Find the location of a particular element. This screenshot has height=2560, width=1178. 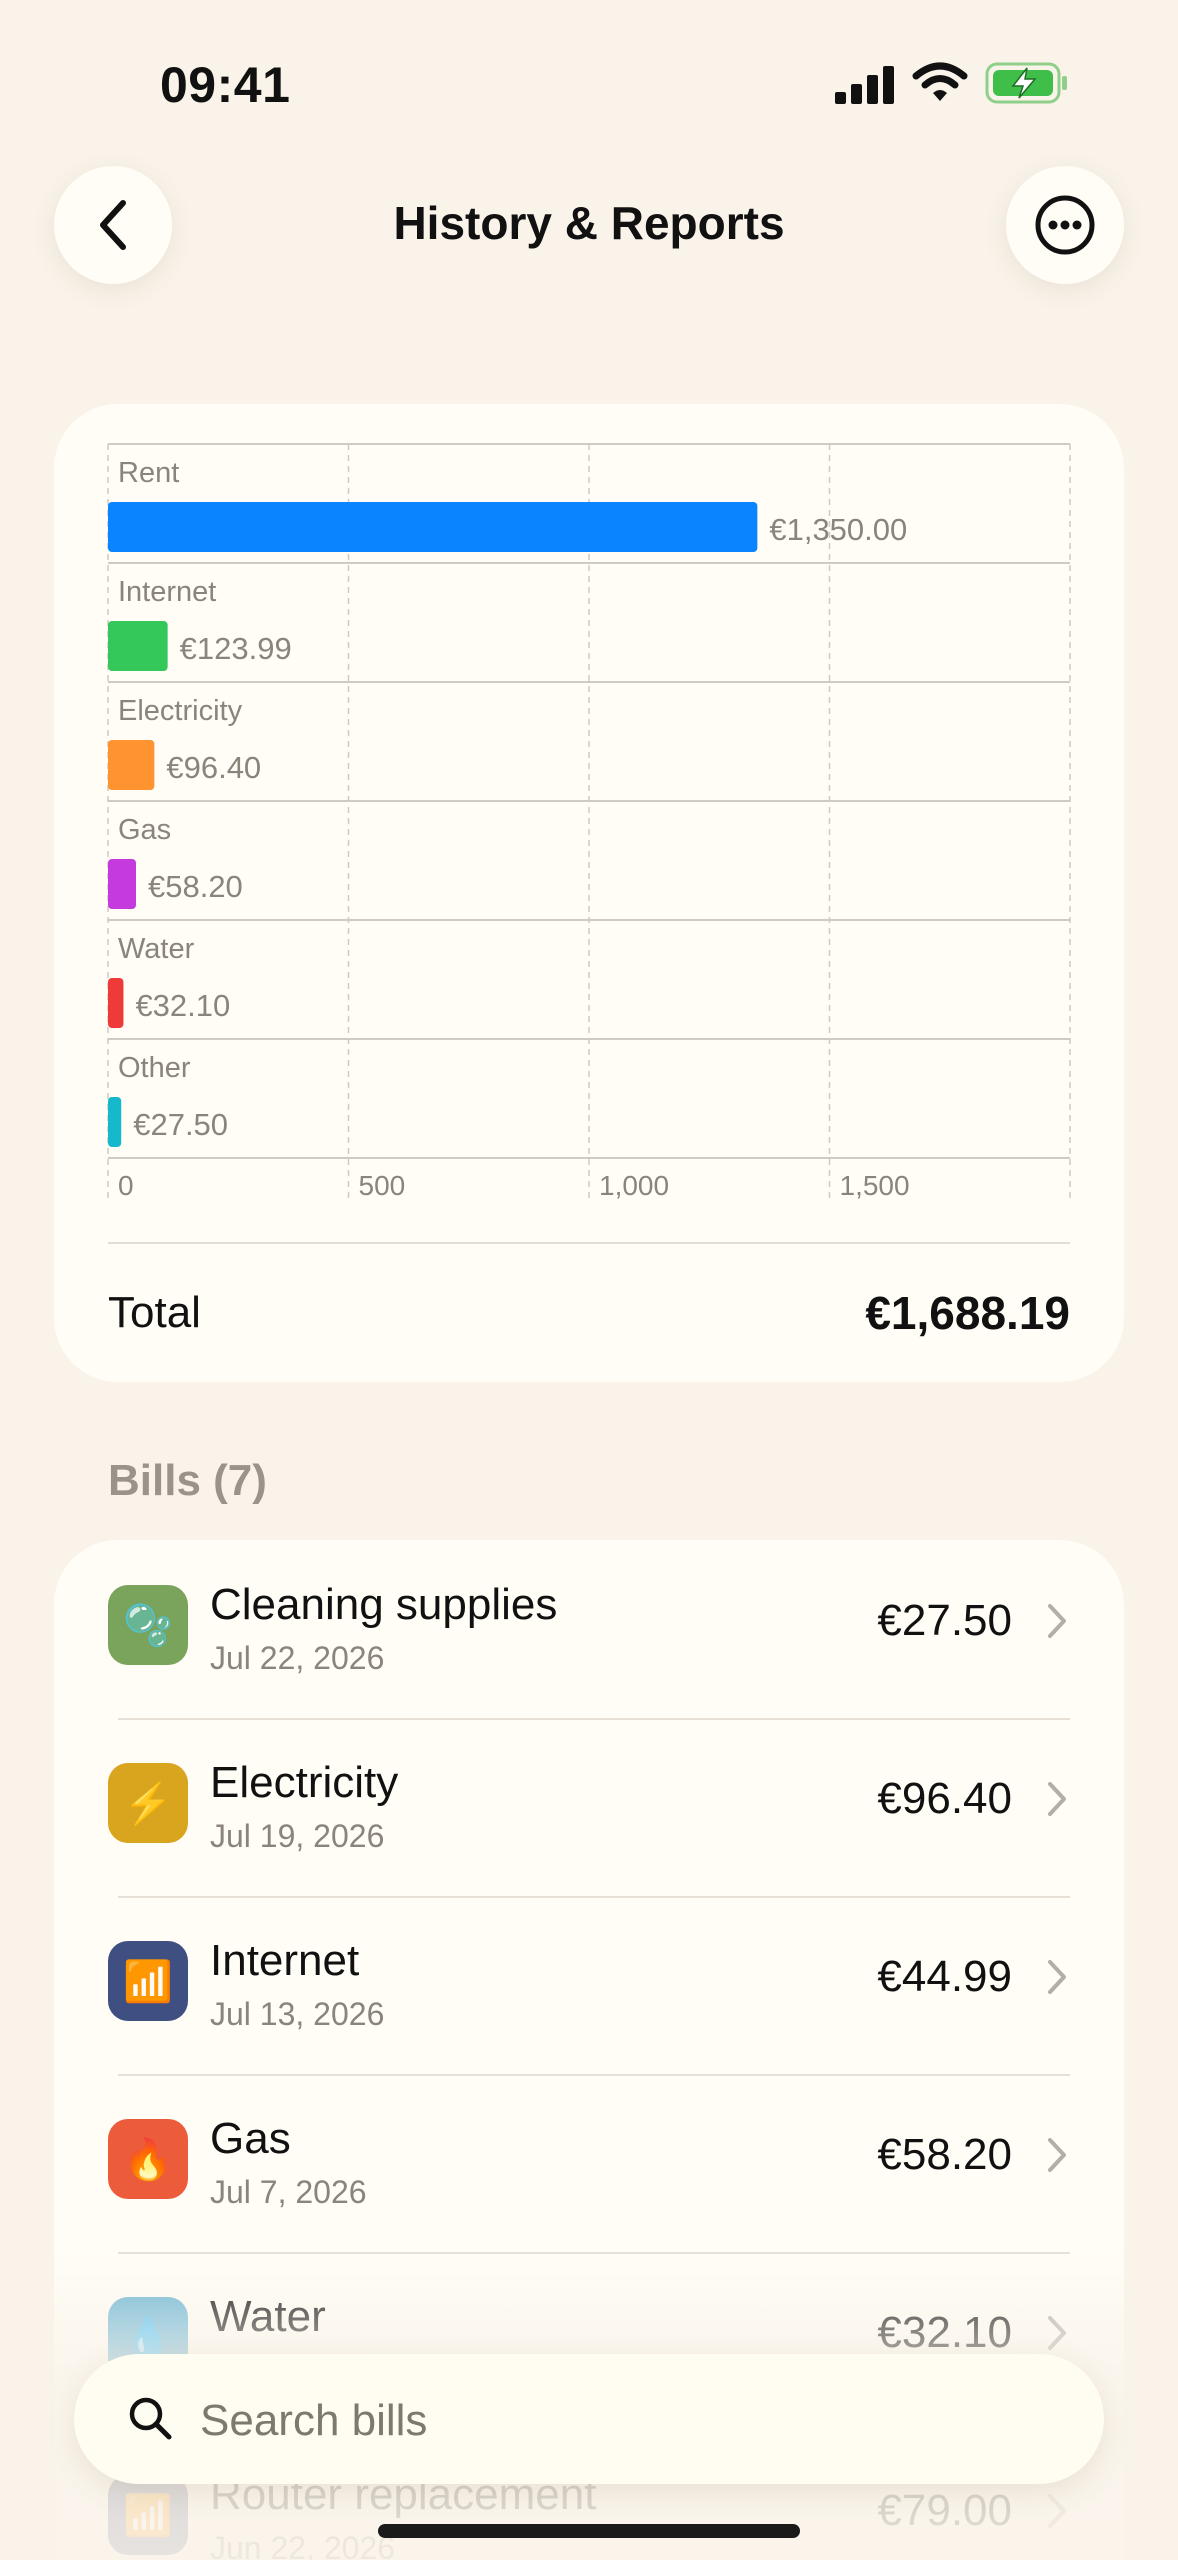

data-label: €27.50 is located at coordinates (180, 1124).